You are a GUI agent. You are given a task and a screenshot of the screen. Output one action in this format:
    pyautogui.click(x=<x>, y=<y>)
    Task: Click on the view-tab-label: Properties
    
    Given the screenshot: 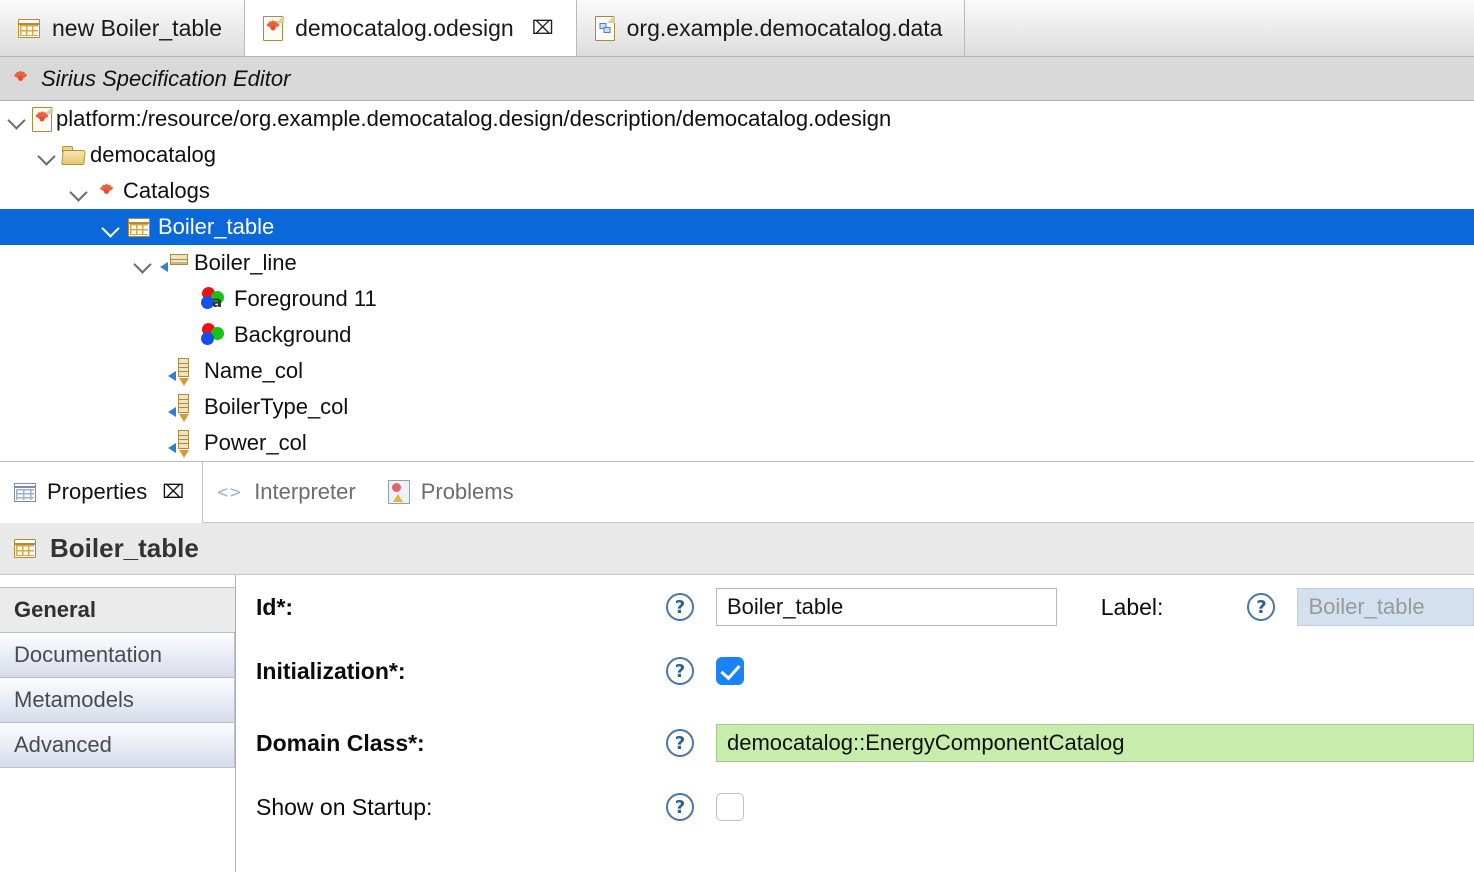 What is the action you would take?
    pyautogui.click(x=97, y=491)
    